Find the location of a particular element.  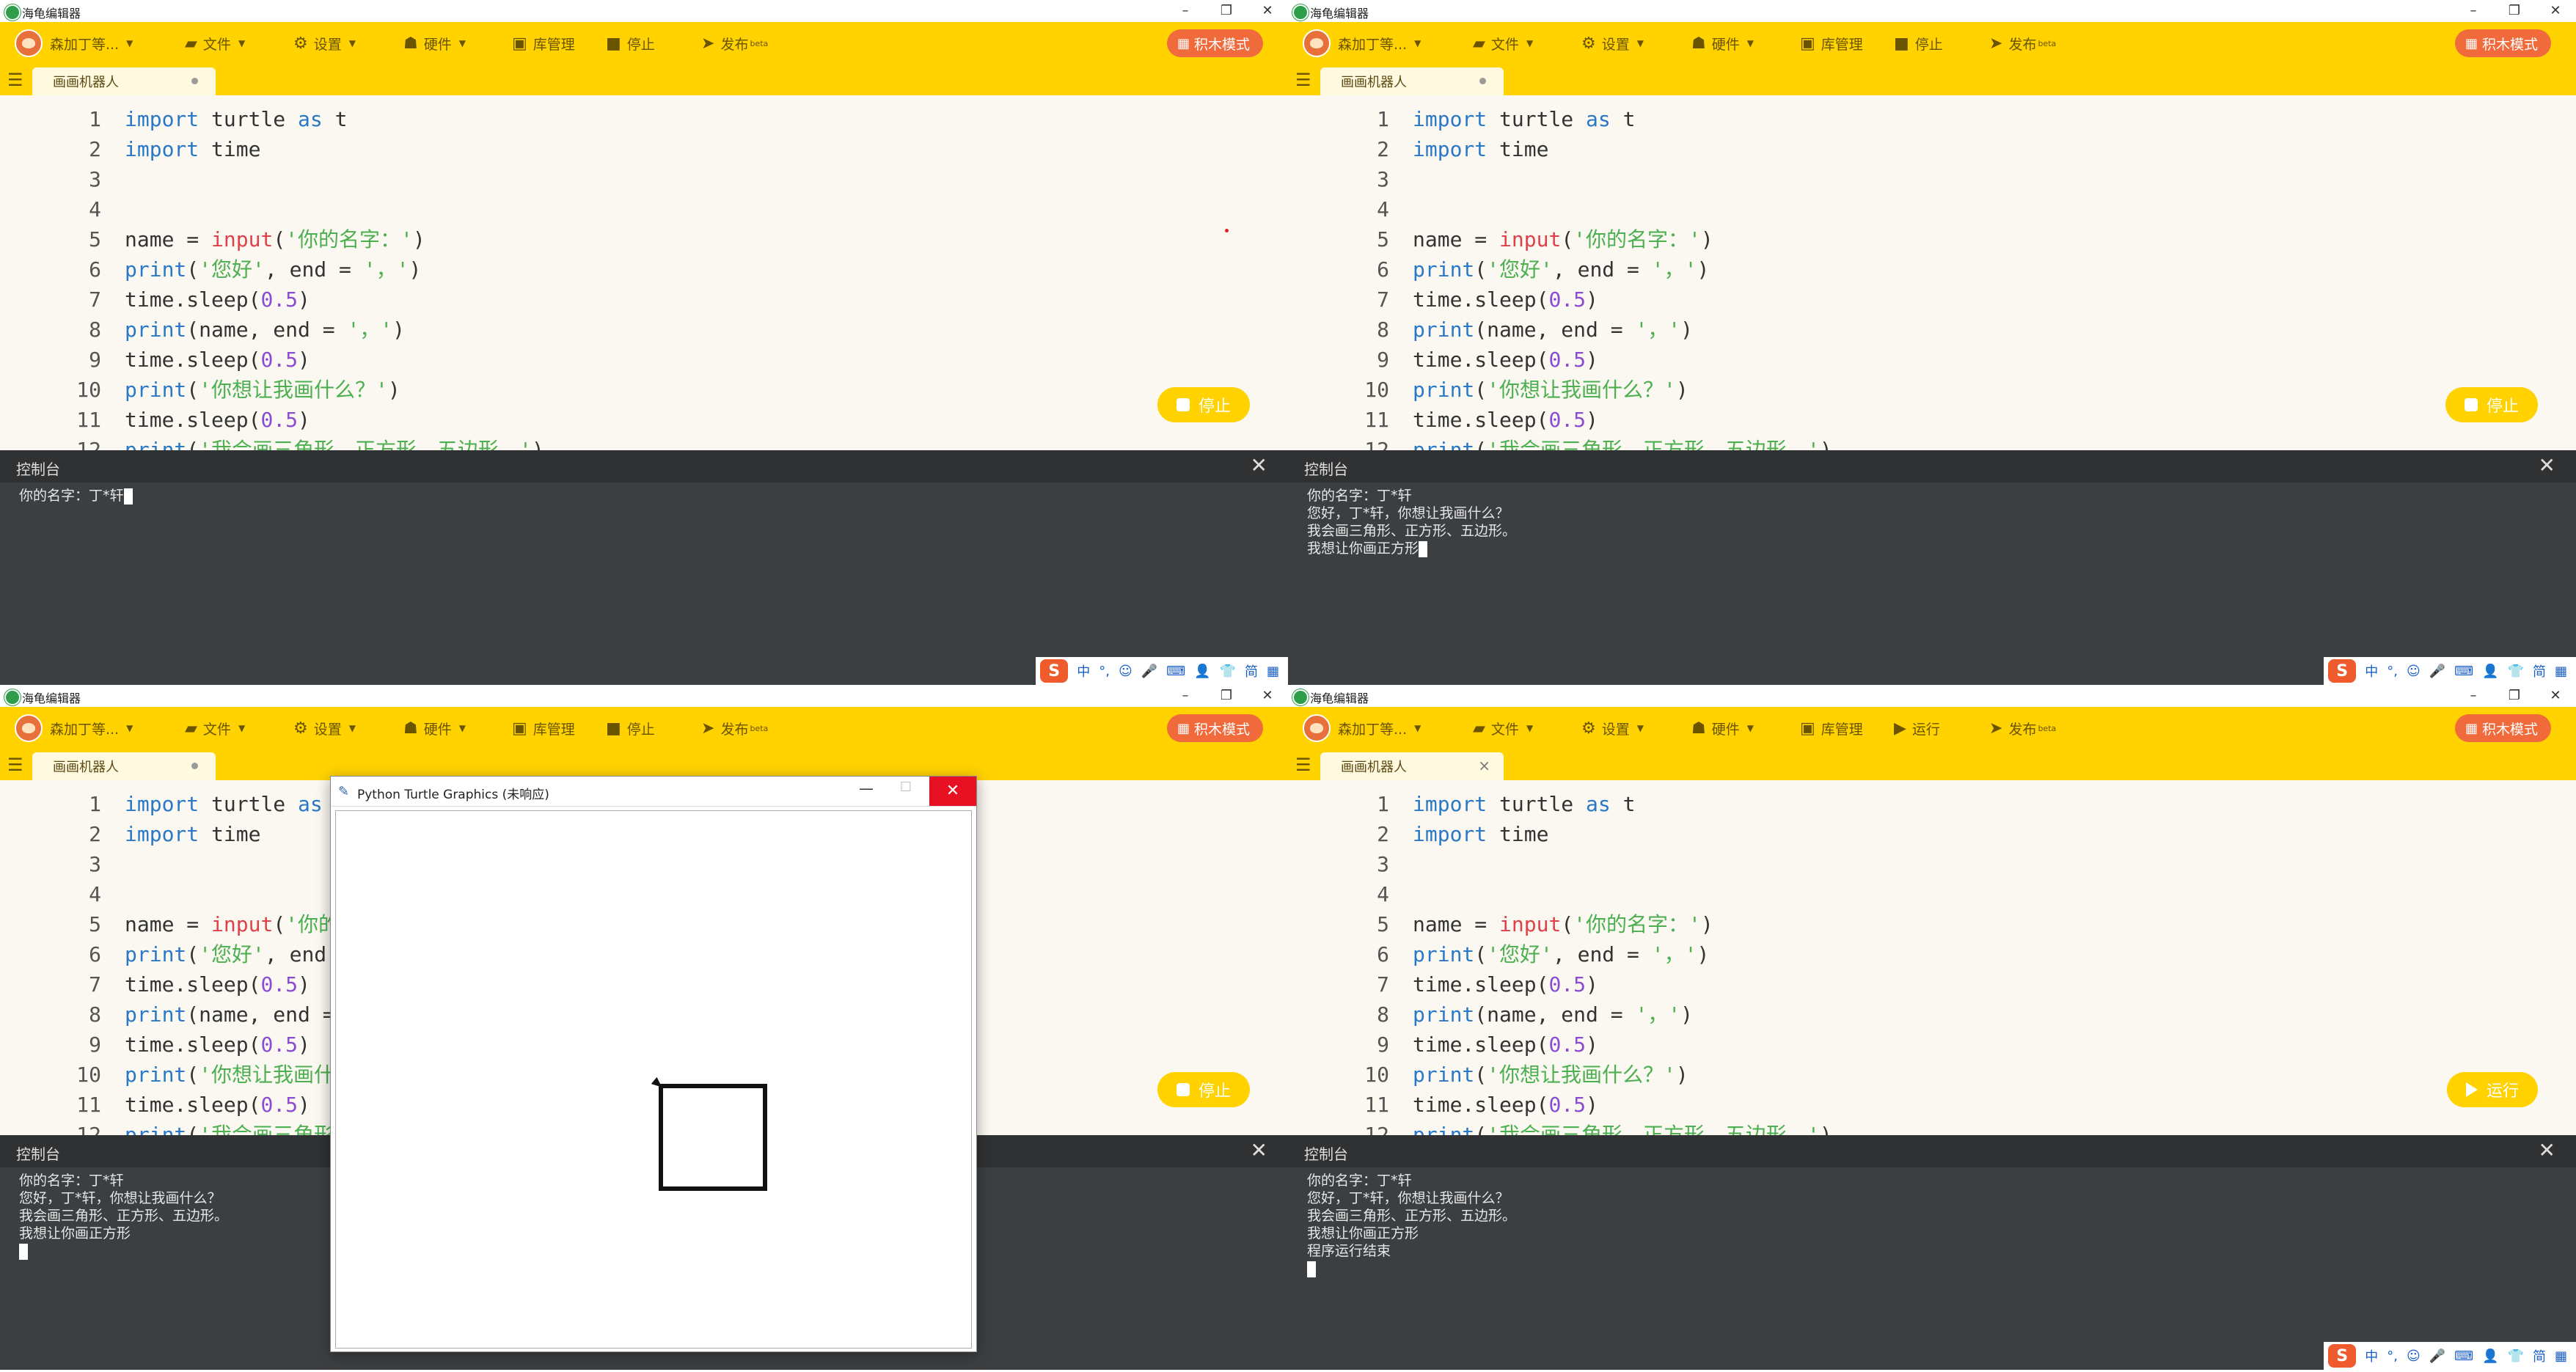

run-stop-button: ▶ 运行 is located at coordinates (1917, 728).